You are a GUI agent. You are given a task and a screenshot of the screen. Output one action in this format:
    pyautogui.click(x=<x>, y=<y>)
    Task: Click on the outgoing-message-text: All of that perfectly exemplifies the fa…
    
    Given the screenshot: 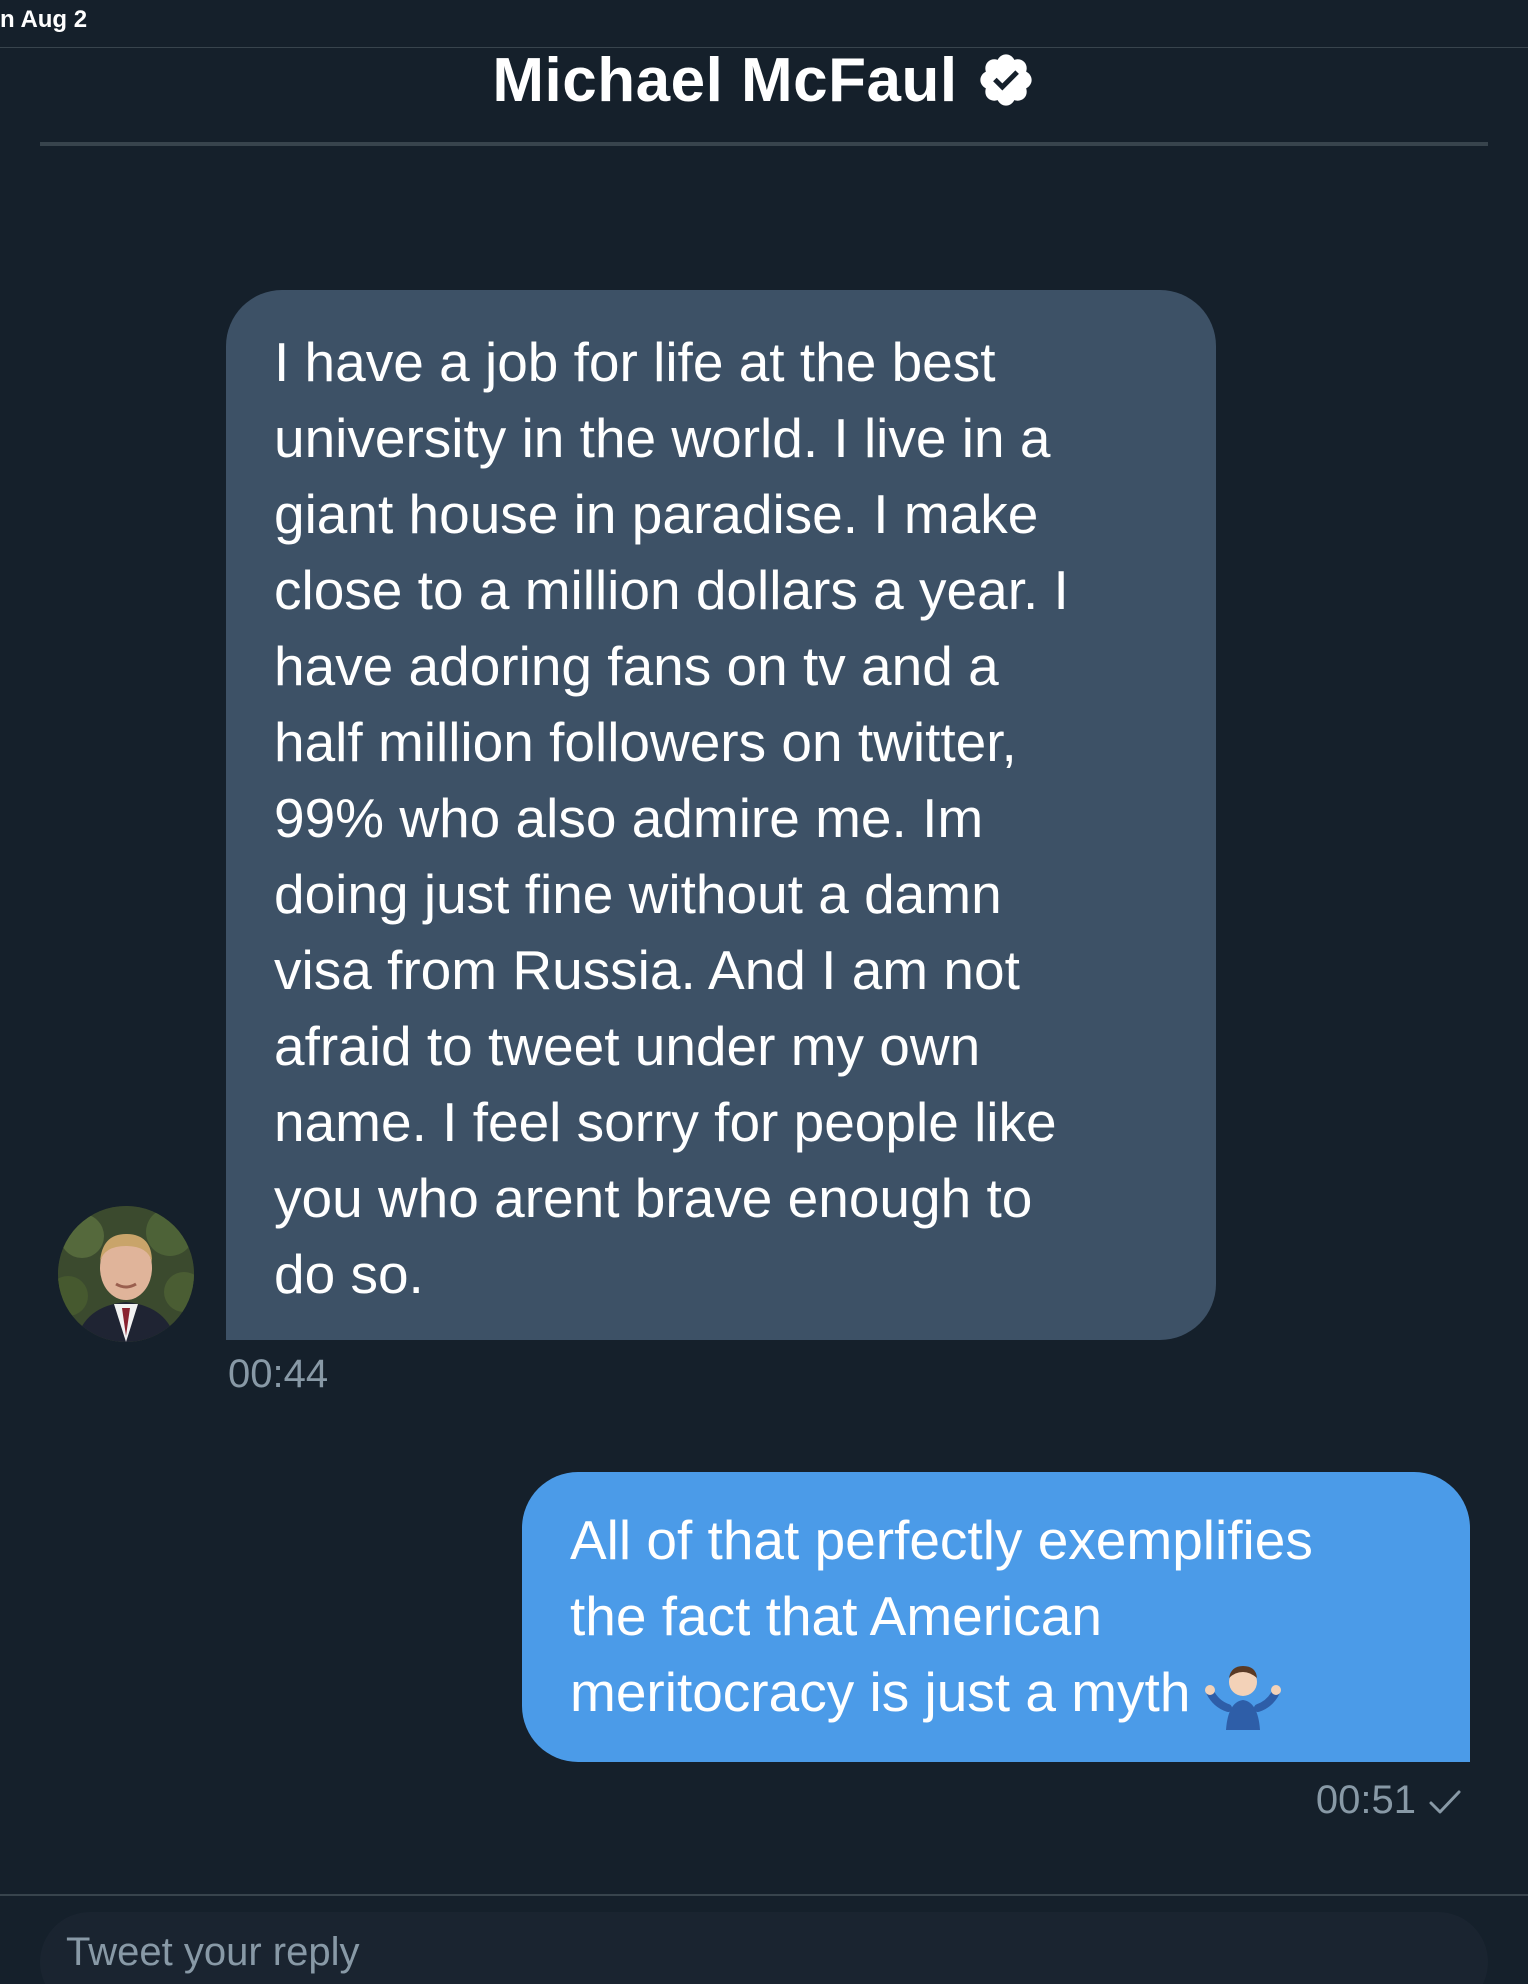 What is the action you would take?
    pyautogui.click(x=1000, y=1616)
    